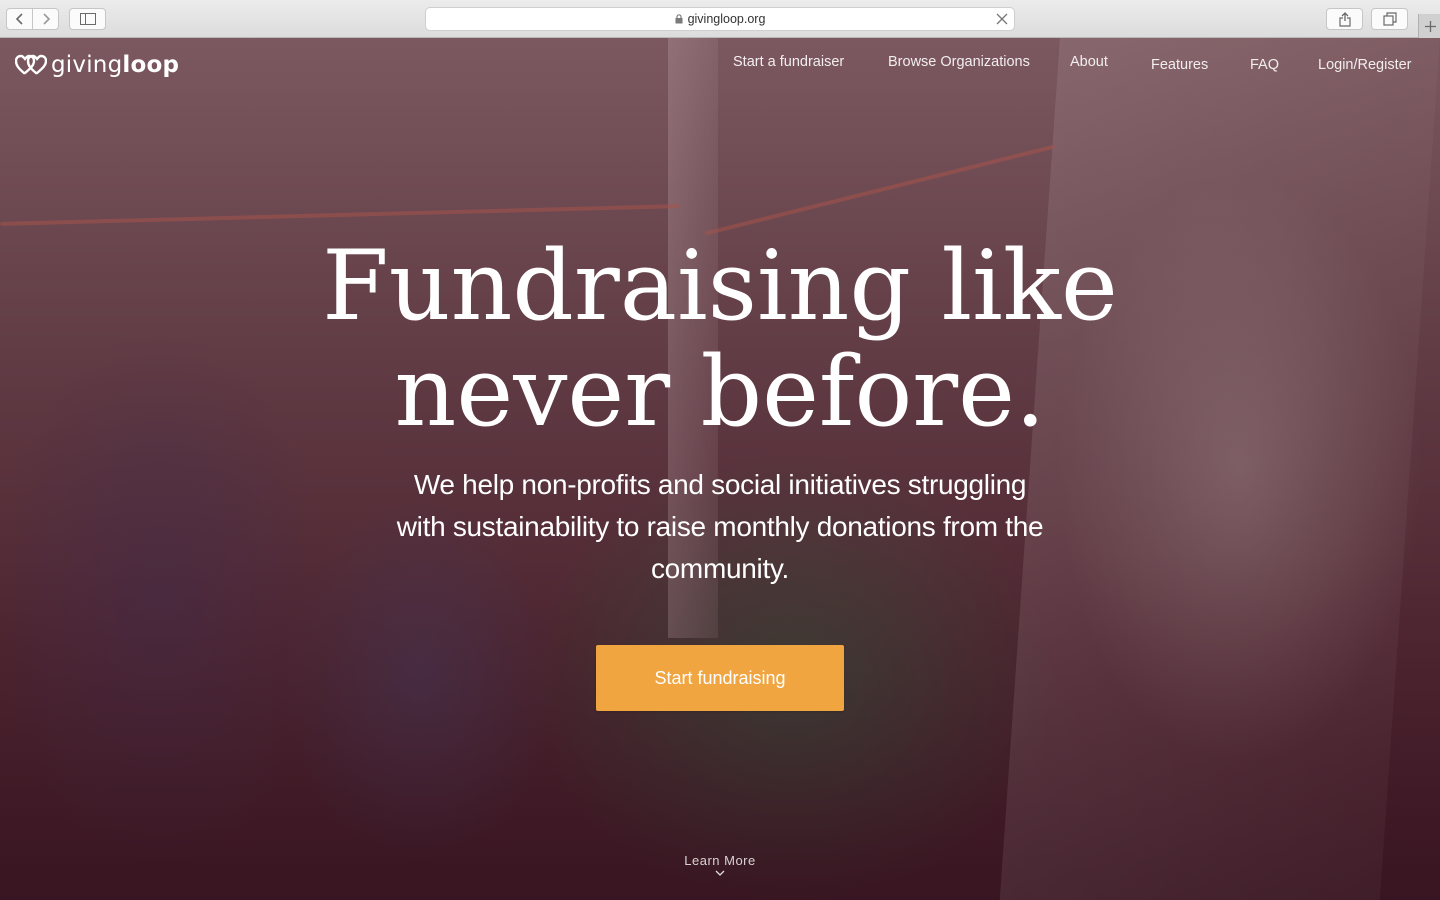  What do you see at coordinates (788, 62) in the screenshot?
I see `nav-start-fundraiser: Start a fundraiser` at bounding box center [788, 62].